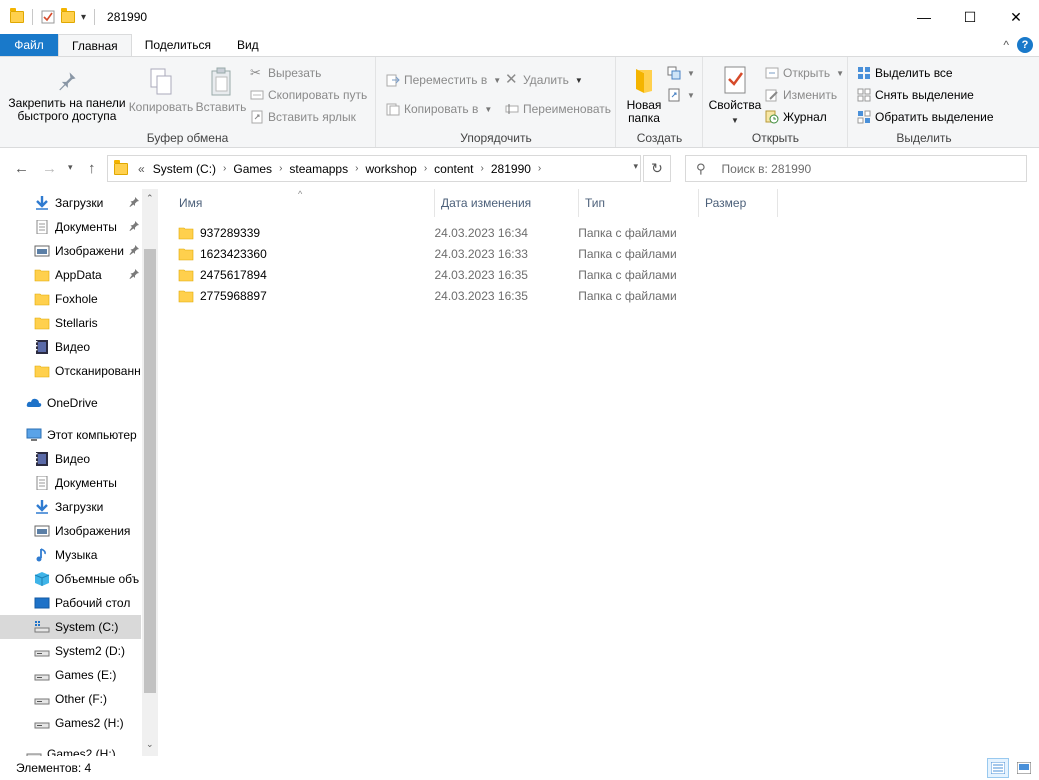 The image size is (1039, 780). Describe the element at coordinates (644, 111) in the screenshot. I see `new-folder-label: Новая папка` at that location.